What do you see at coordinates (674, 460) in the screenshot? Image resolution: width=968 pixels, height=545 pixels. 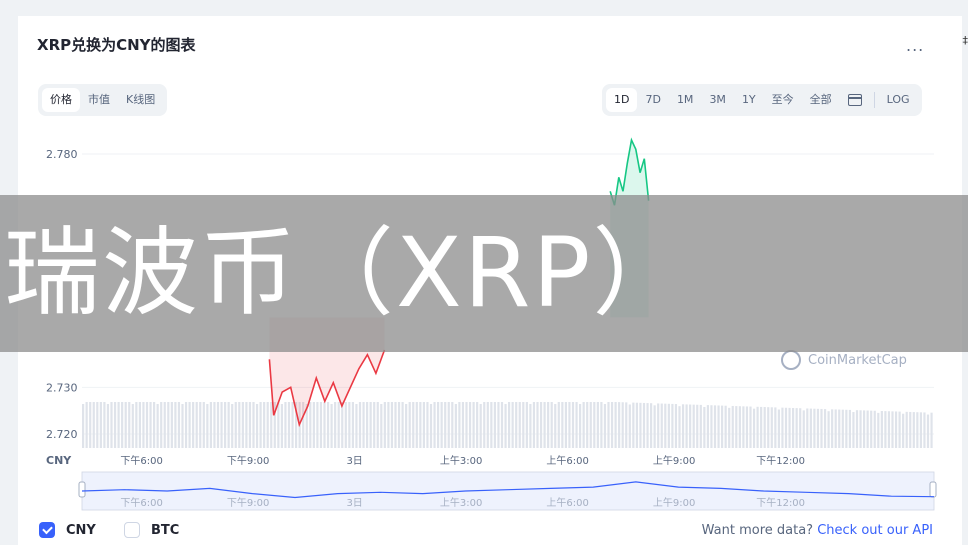 I see `x-tick-label: 上午9:00` at bounding box center [674, 460].